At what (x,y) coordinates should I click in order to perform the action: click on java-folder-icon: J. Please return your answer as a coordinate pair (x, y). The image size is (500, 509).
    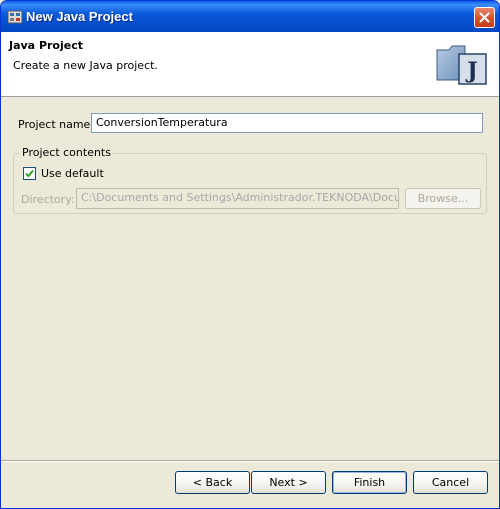
    Looking at the image, I should click on (461, 65).